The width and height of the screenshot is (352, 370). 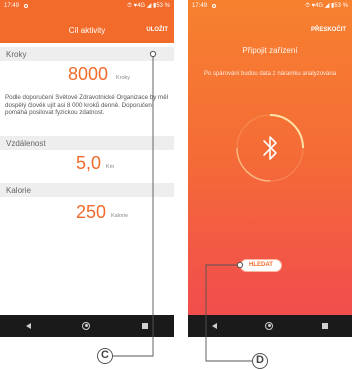 I want to click on callout-c-line, so click(x=134, y=203).